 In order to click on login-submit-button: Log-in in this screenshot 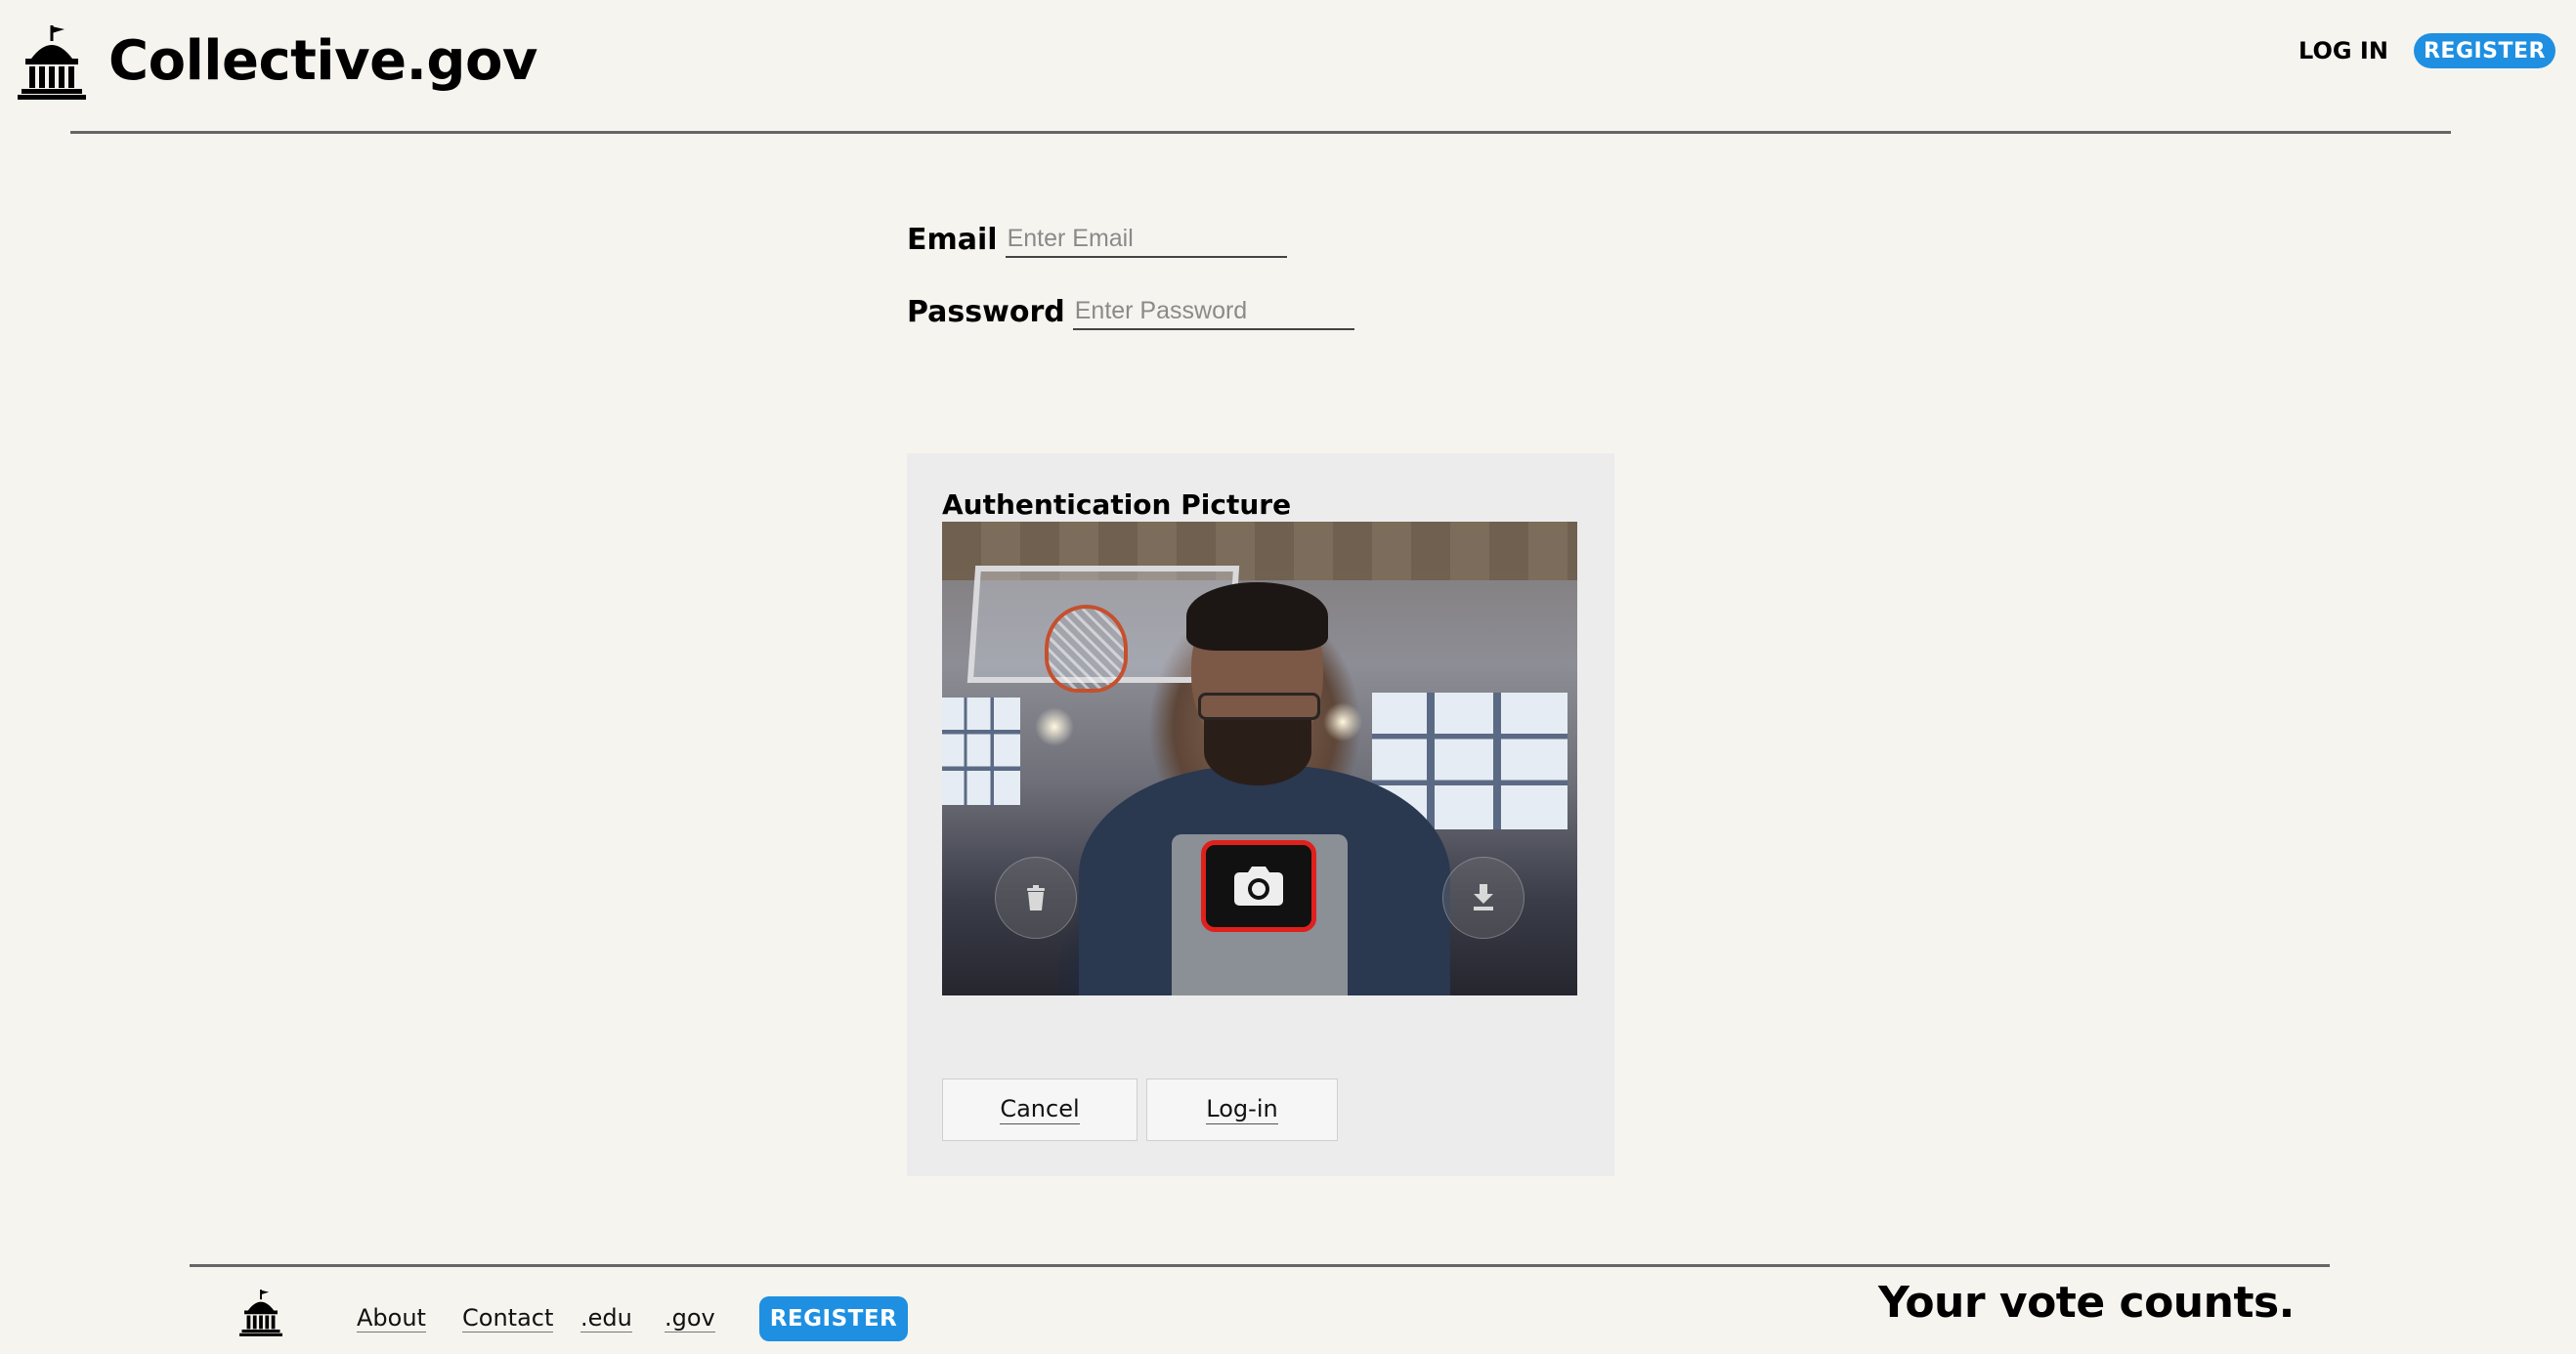, I will do `click(1242, 1110)`.